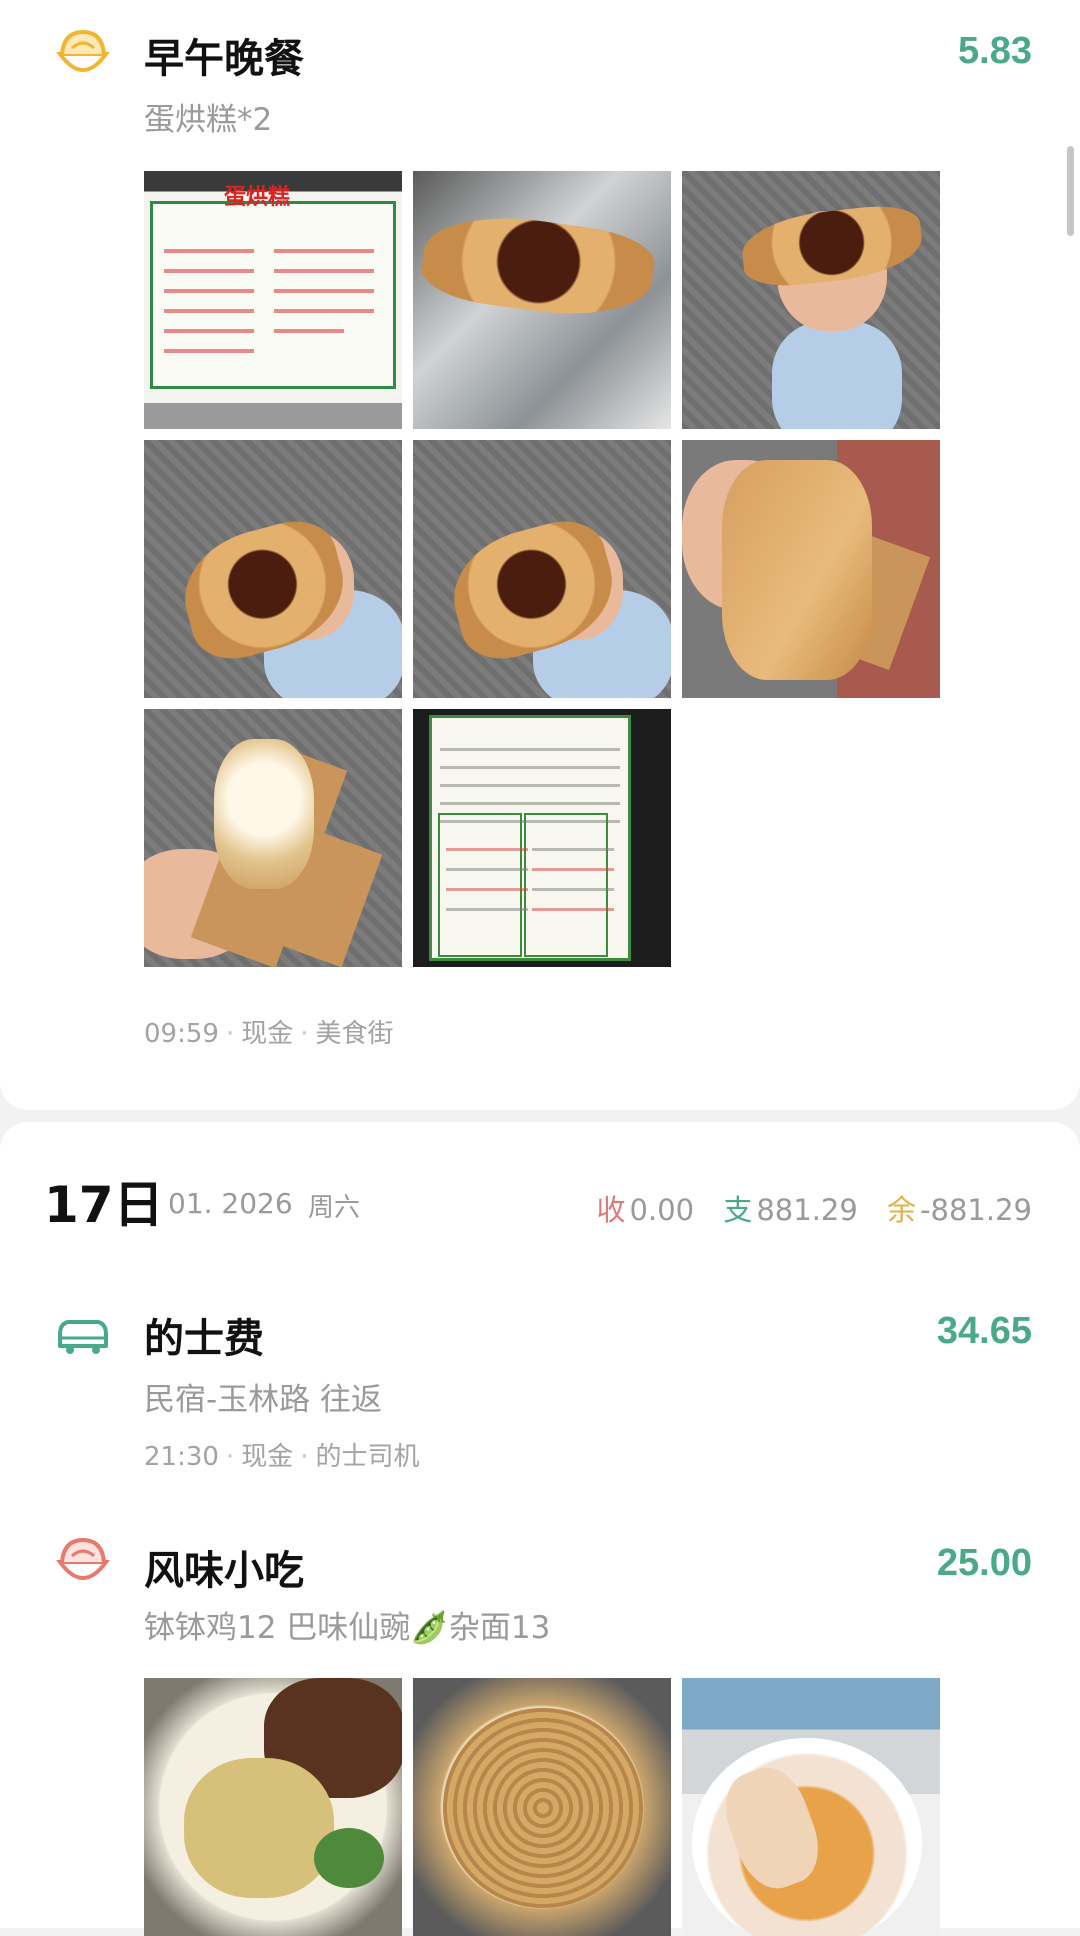  What do you see at coordinates (1070, 191) in the screenshot?
I see `scrollbar` at bounding box center [1070, 191].